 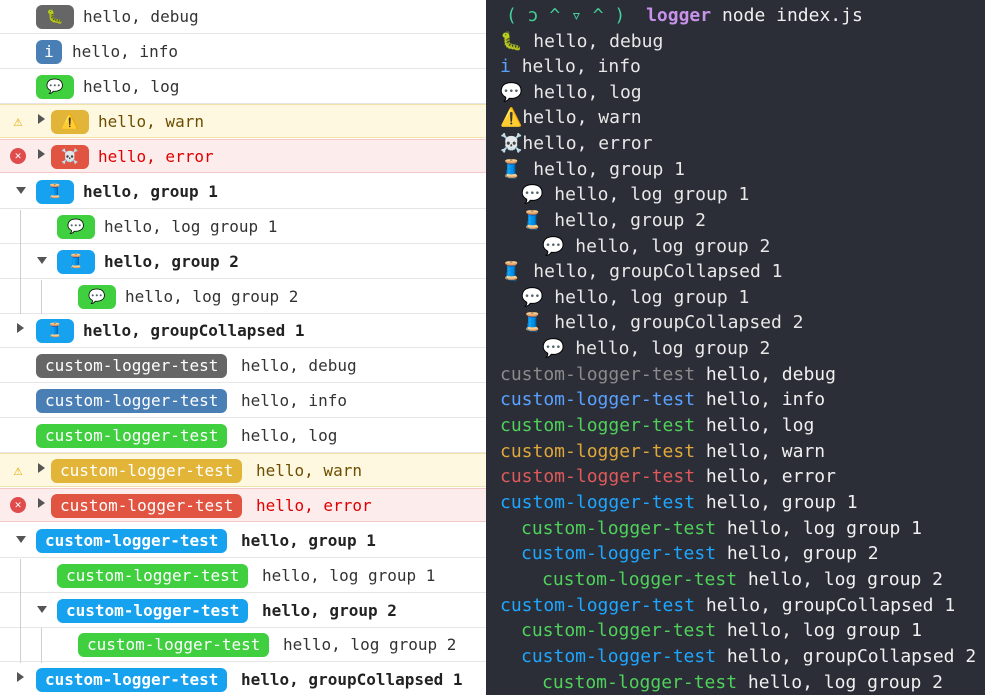 What do you see at coordinates (592, 170) in the screenshot?
I see `terminal-line: 🧵 hello, group 1` at bounding box center [592, 170].